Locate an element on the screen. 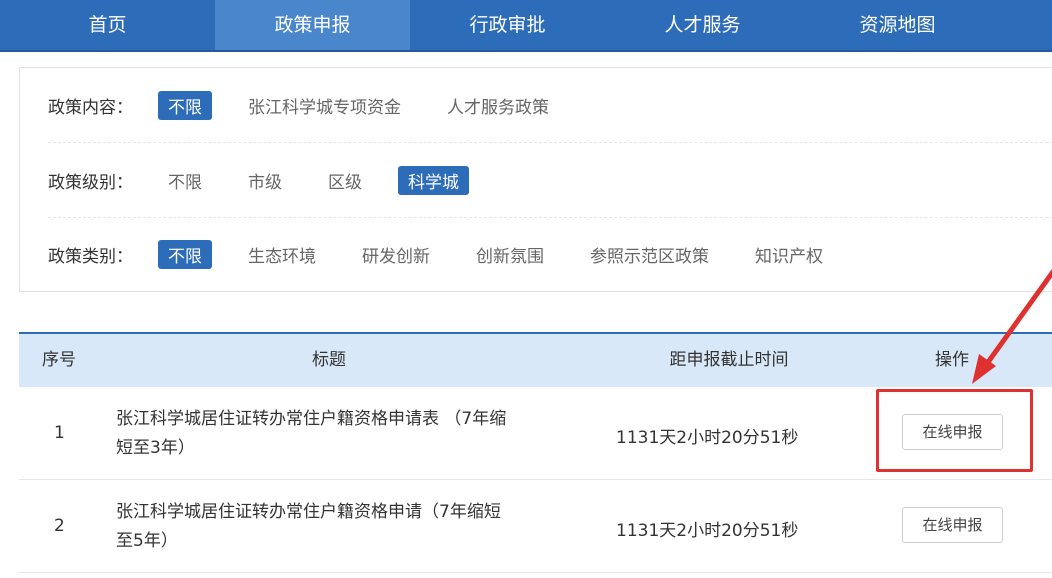  filter-label-level: 政策级别： is located at coordinates (90, 182).